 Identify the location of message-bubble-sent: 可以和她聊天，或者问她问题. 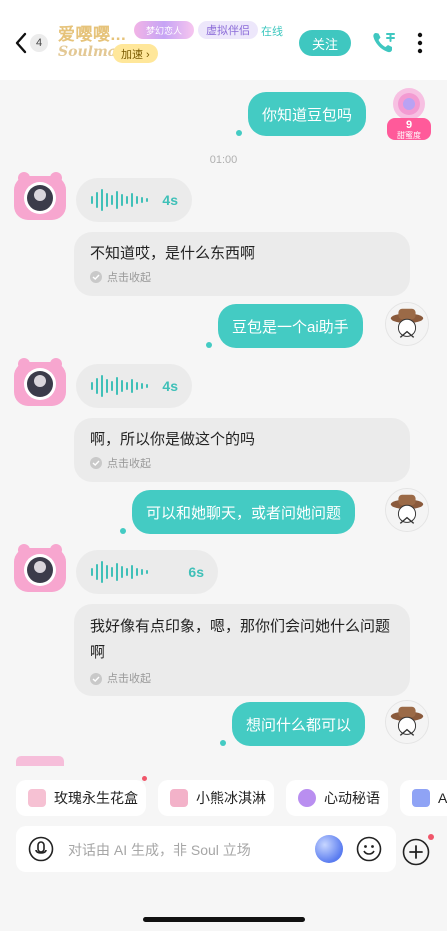
(244, 512).